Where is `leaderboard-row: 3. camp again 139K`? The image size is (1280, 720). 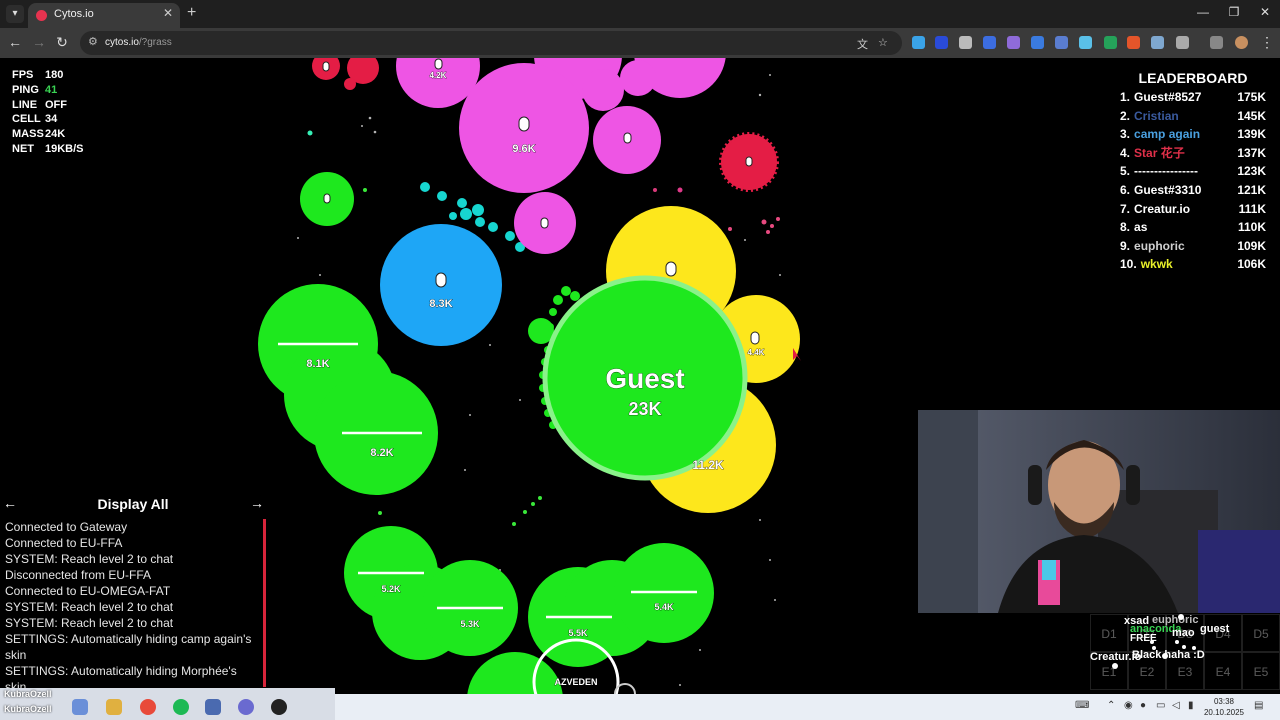 leaderboard-row: 3. camp again 139K is located at coordinates (1193, 134).